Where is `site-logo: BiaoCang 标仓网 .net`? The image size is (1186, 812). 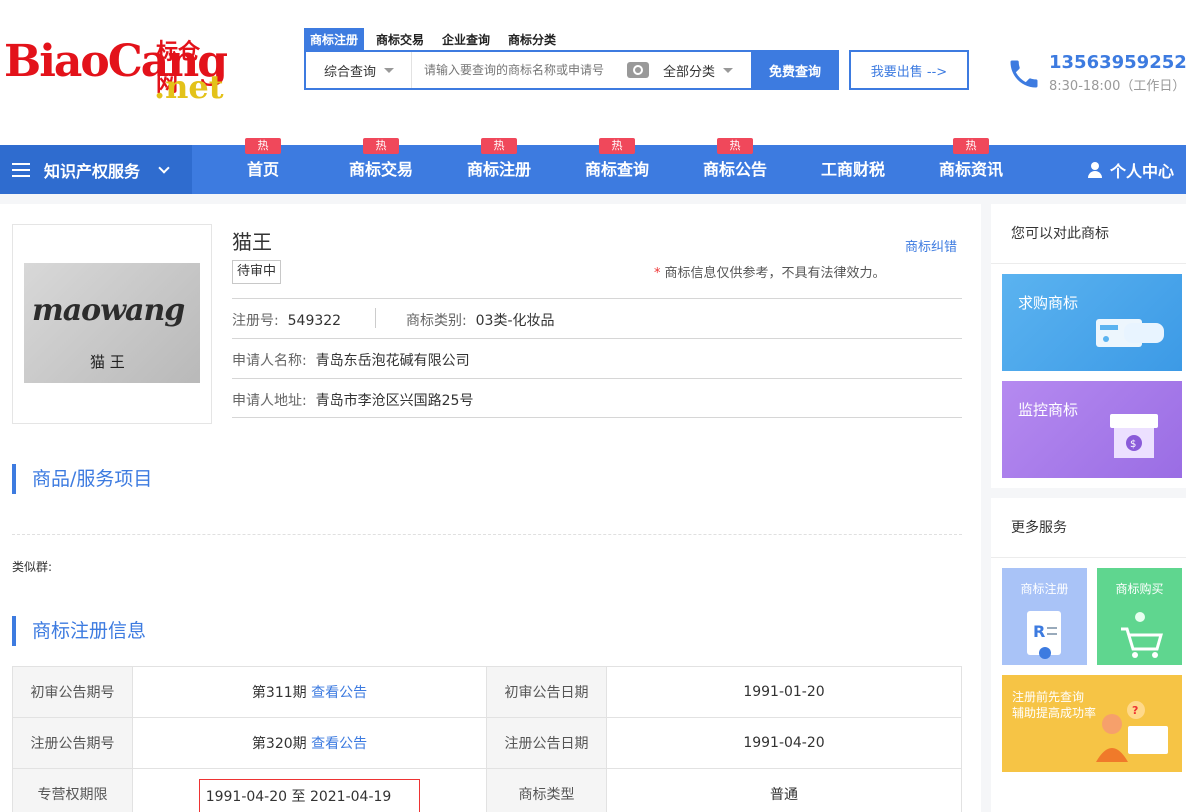 site-logo: BiaoCang 标仓网 .net is located at coordinates (116, 68).